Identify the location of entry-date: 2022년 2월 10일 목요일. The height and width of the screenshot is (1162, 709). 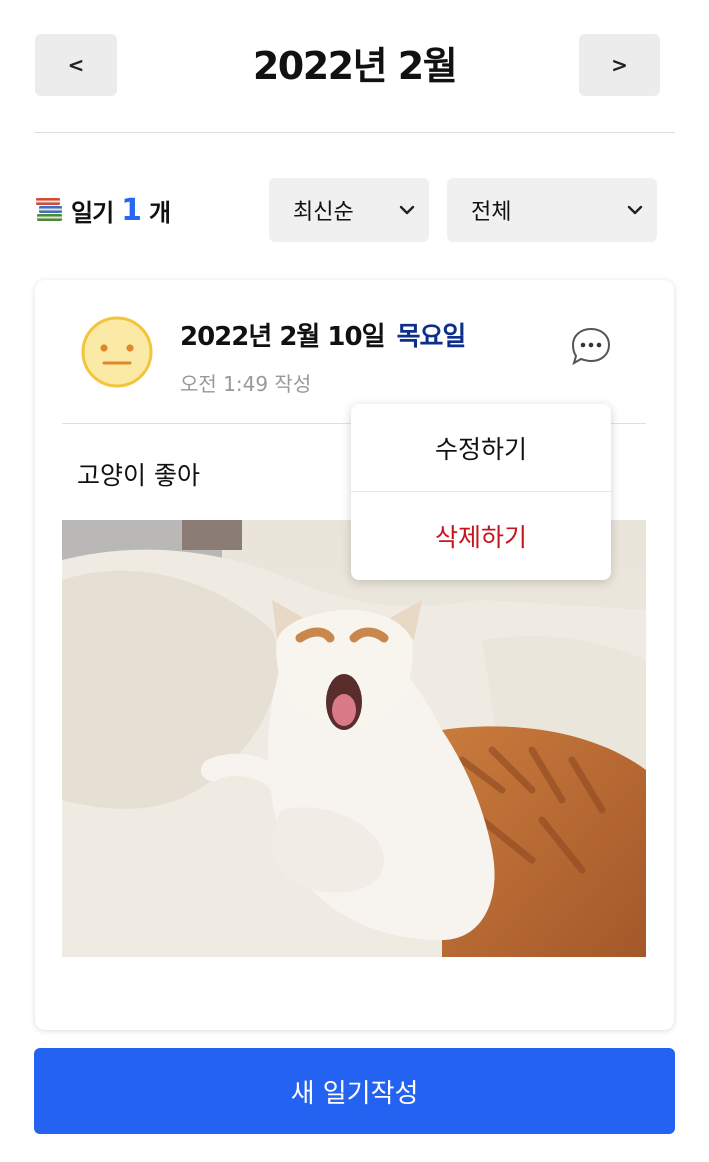
(323, 334).